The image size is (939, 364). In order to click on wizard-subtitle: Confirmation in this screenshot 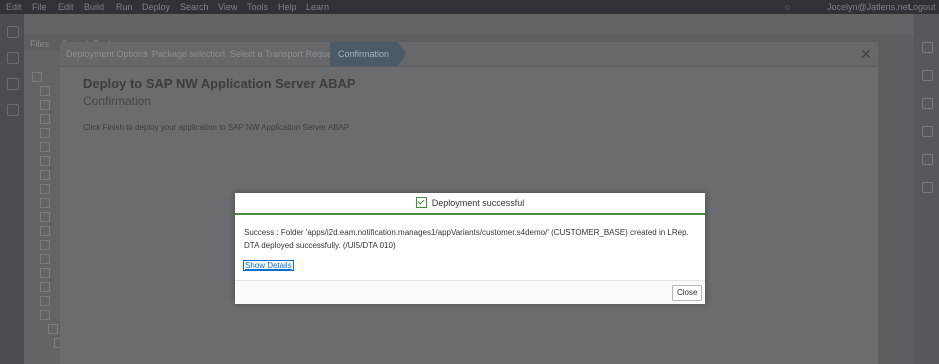, I will do `click(117, 101)`.